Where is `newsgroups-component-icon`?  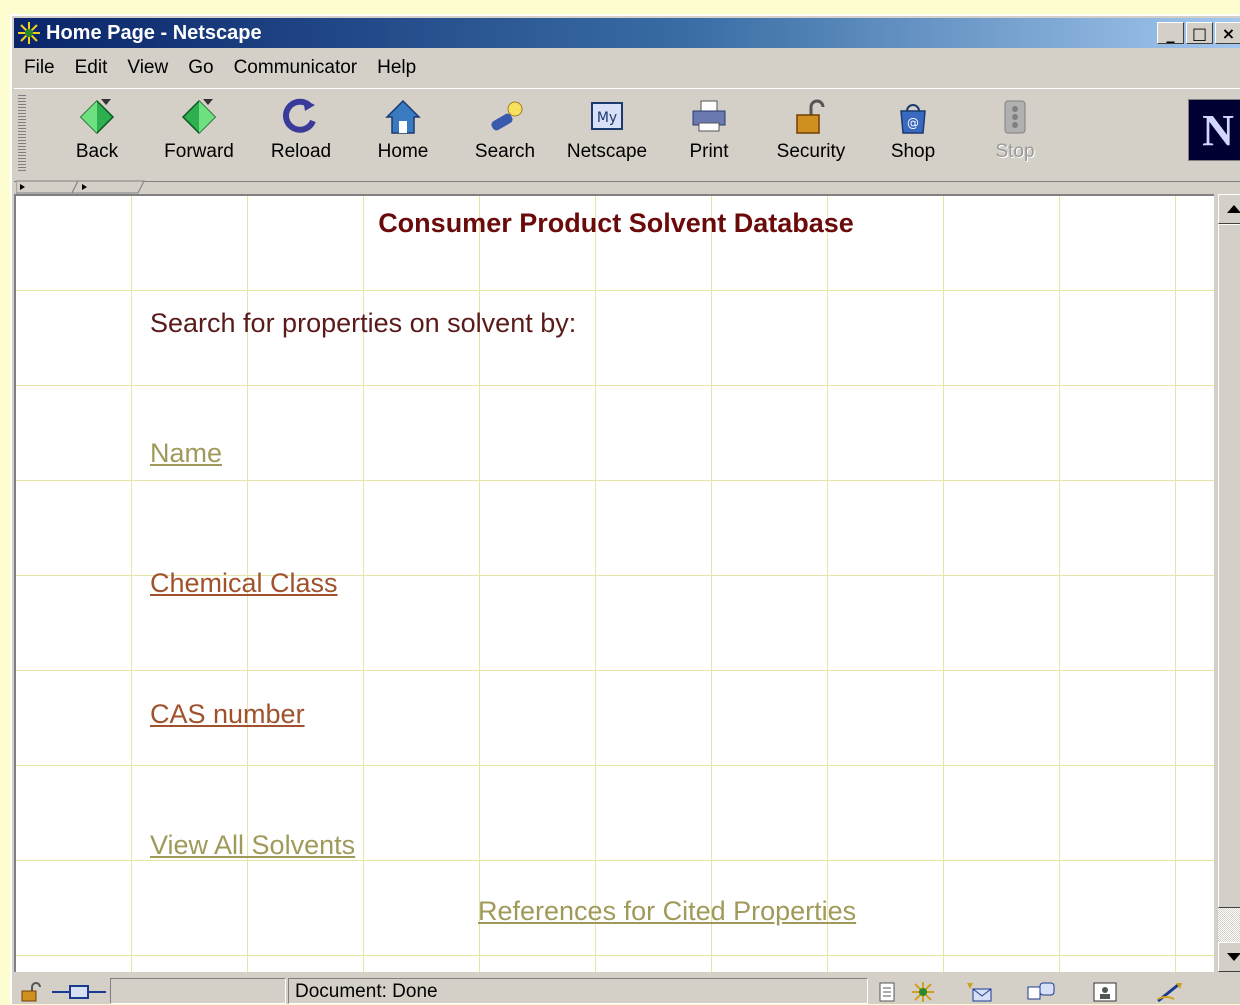
newsgroups-component-icon is located at coordinates (1041, 992).